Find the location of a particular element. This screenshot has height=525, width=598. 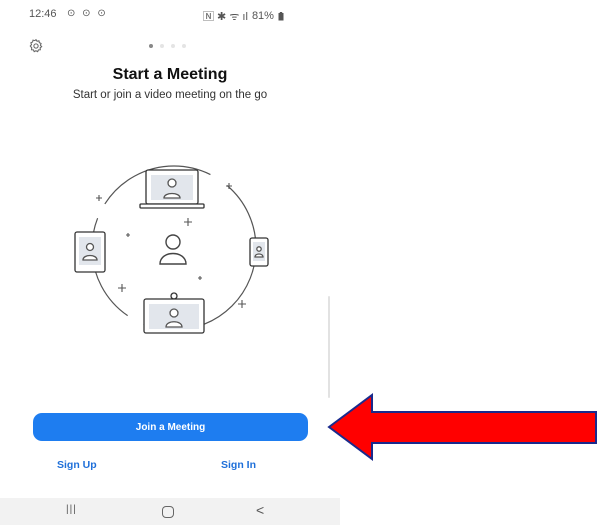

user-icon is located at coordinates (173, 249).